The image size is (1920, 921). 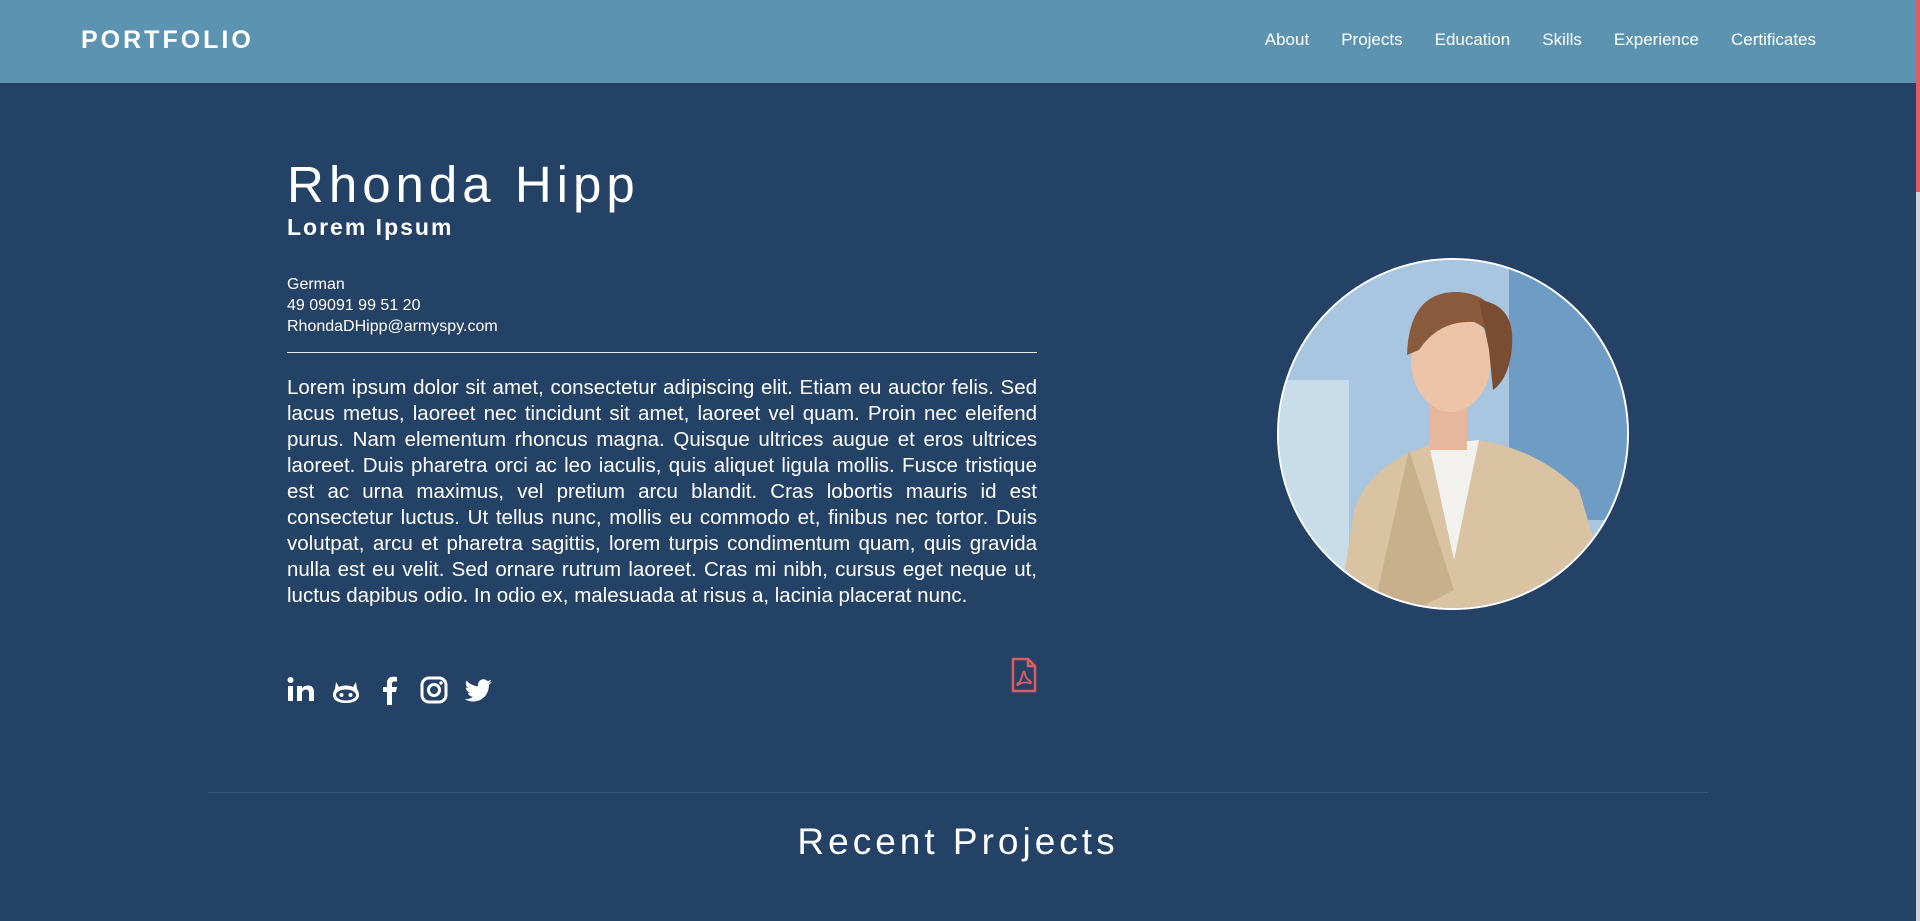 I want to click on nav-link-projects: Projects, so click(x=1371, y=40).